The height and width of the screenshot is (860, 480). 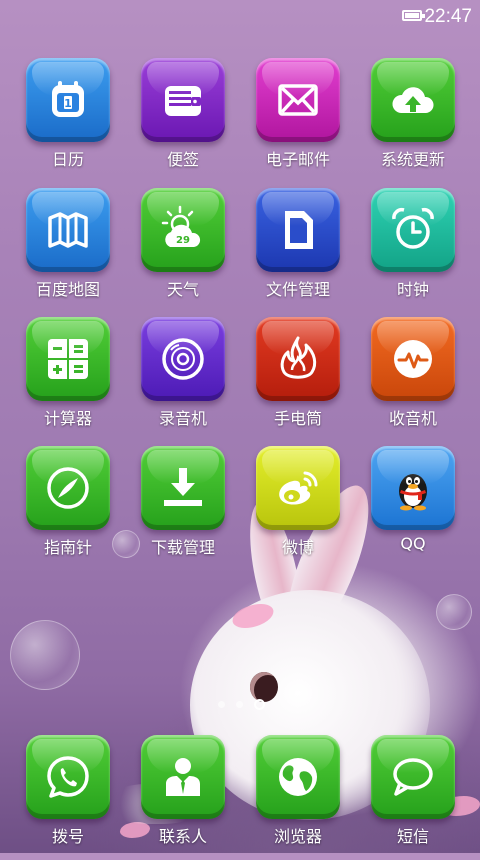 I want to click on weibo-icon, so click(x=298, y=488).